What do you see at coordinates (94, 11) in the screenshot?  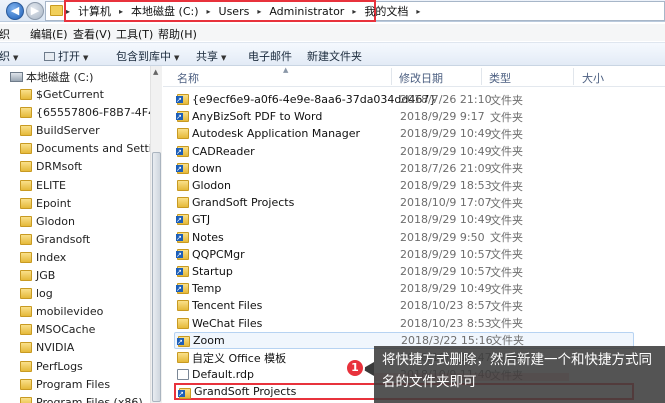 I see `breadcrumb-computer: 计算机` at bounding box center [94, 11].